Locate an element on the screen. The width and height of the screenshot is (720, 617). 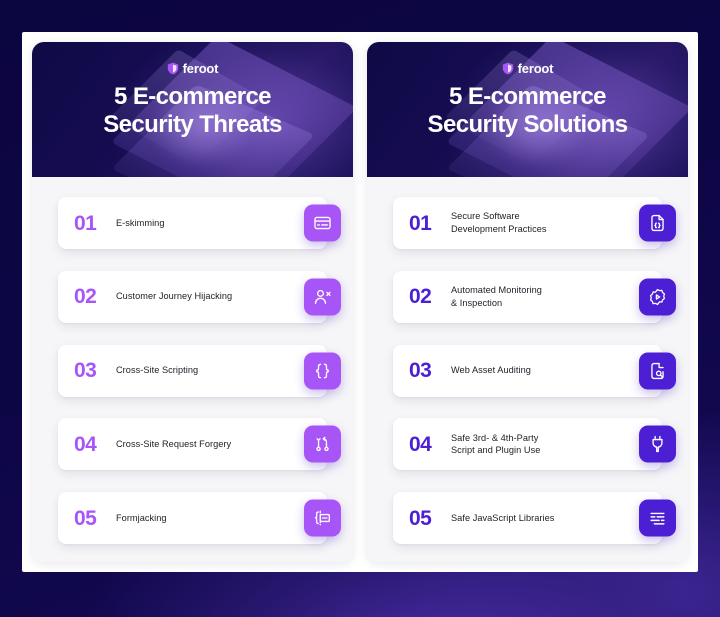
user-x-icon is located at coordinates (322, 297).